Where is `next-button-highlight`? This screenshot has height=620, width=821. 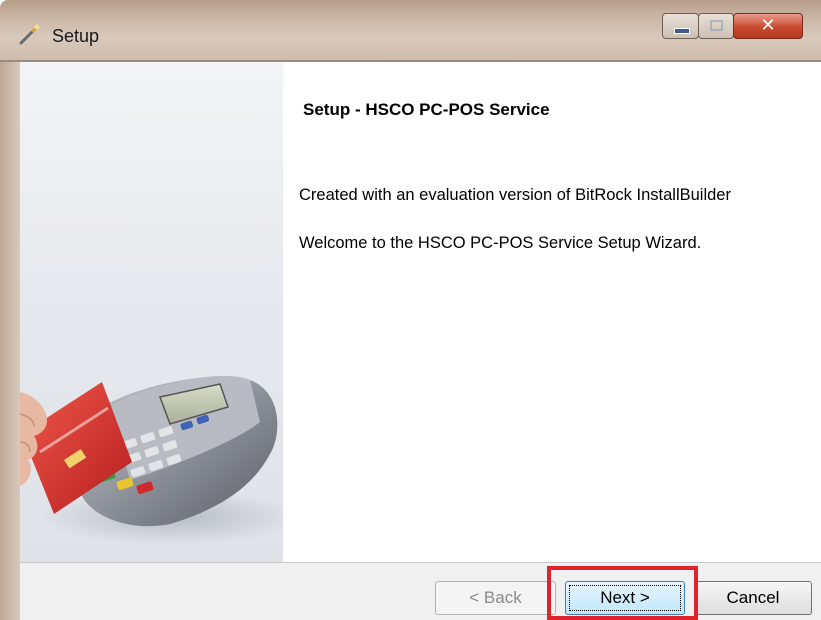 next-button-highlight is located at coordinates (622, 593).